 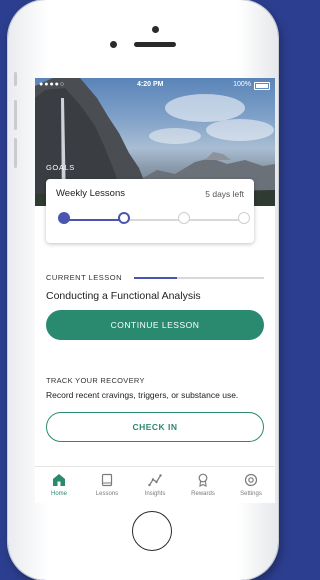 What do you see at coordinates (251, 494) in the screenshot?
I see `tab-settings-label: Settings` at bounding box center [251, 494].